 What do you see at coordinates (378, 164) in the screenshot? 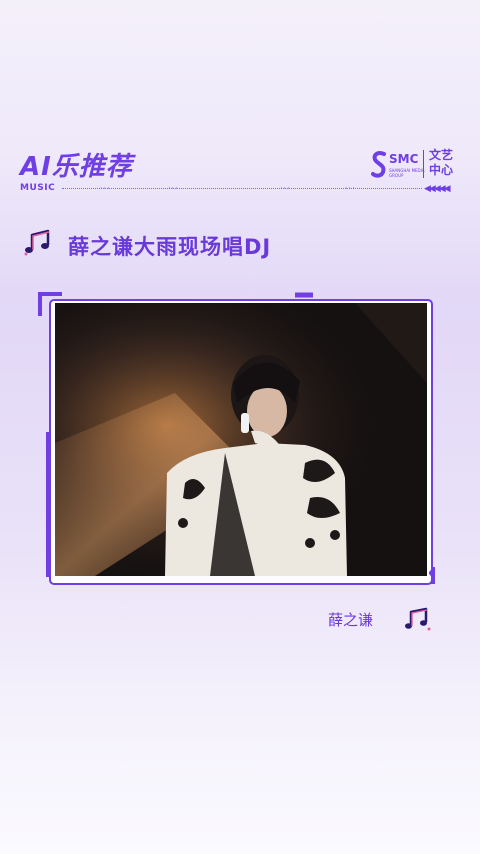
I see `smc-s-icon` at bounding box center [378, 164].